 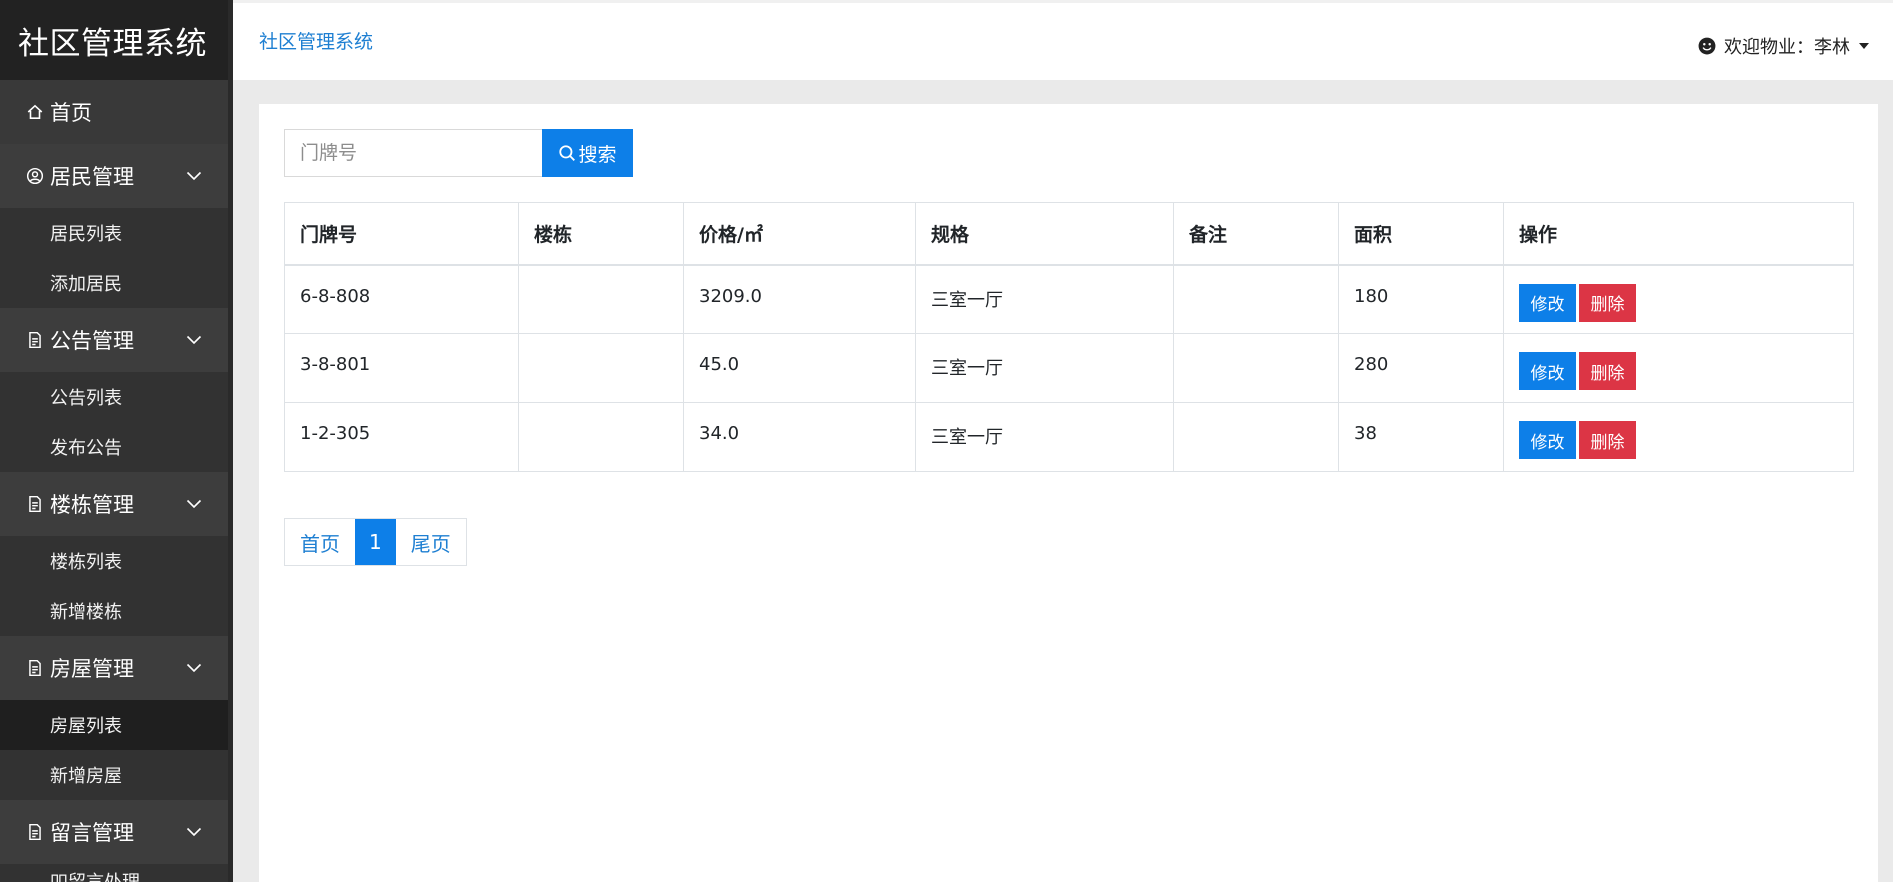 What do you see at coordinates (114, 611) in the screenshot?
I see `sidebar-item-add-building: 新增楼栋` at bounding box center [114, 611].